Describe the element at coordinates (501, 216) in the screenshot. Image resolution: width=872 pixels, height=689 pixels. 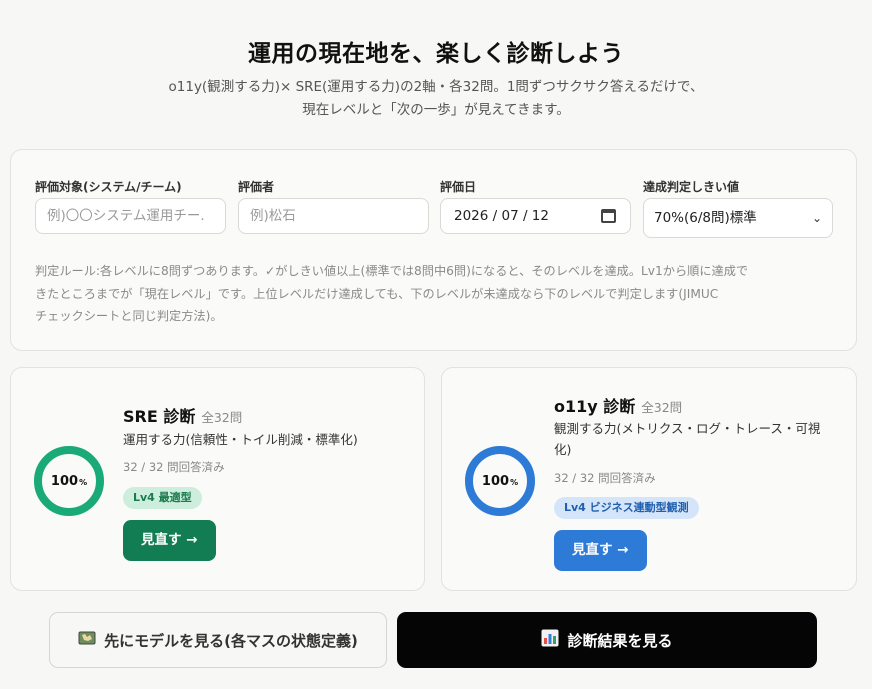
I see `date-value: 2026 / 07 / 12` at that location.